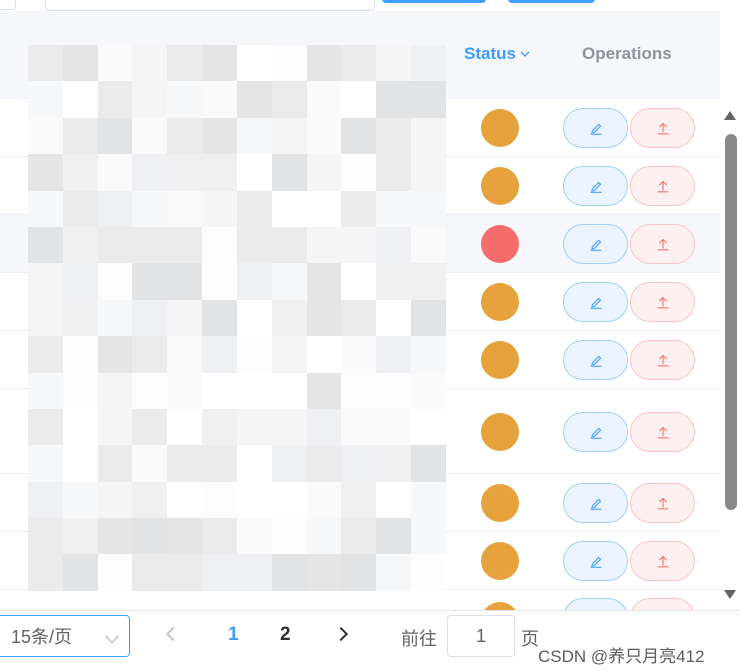 Image resolution: width=740 pixels, height=671 pixels. I want to click on upload-icon, so click(662, 360).